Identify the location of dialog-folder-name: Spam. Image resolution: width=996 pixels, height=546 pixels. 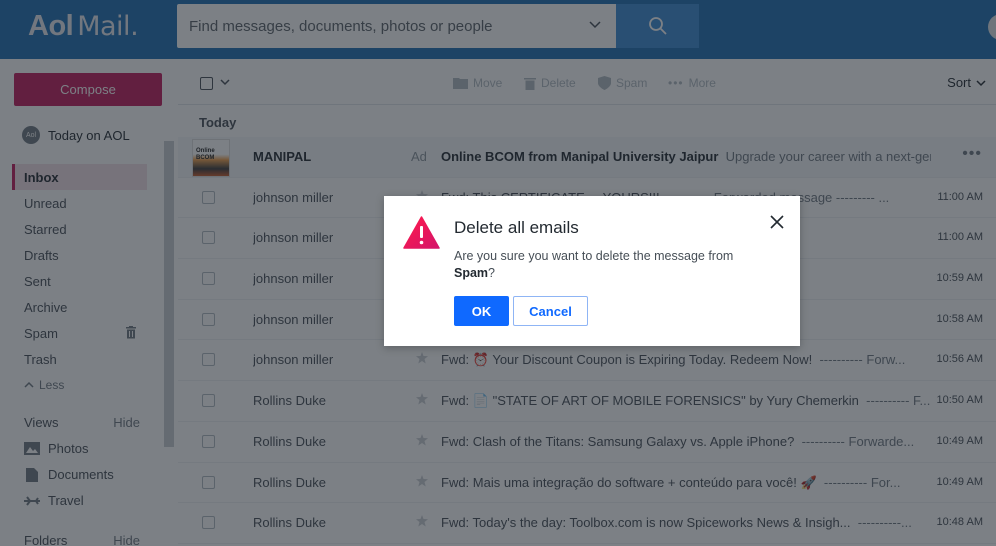
(471, 273).